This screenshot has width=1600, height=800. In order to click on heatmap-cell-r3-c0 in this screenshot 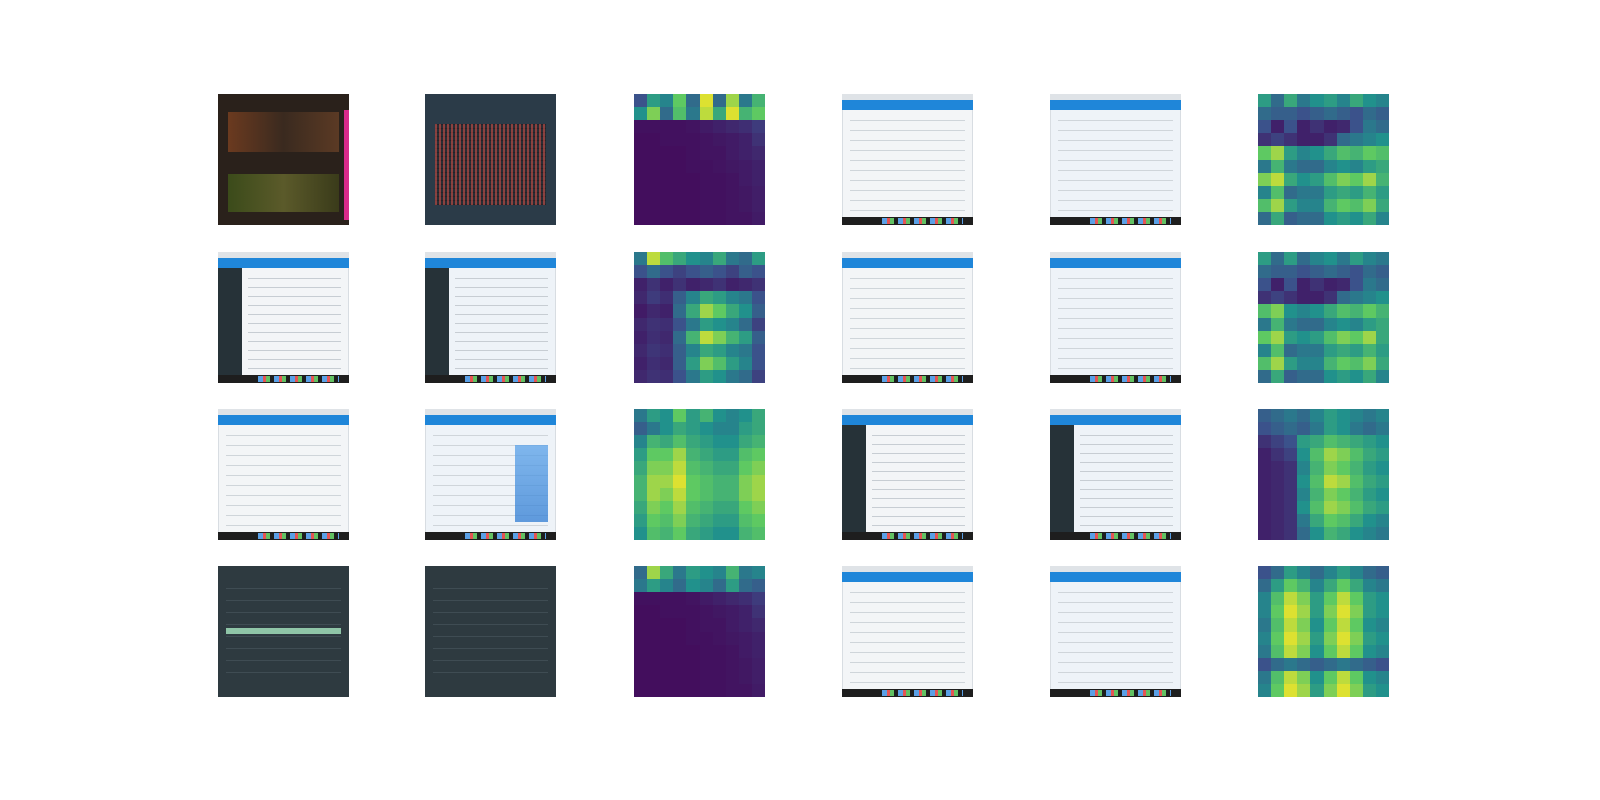, I will do `click(1265, 140)`.